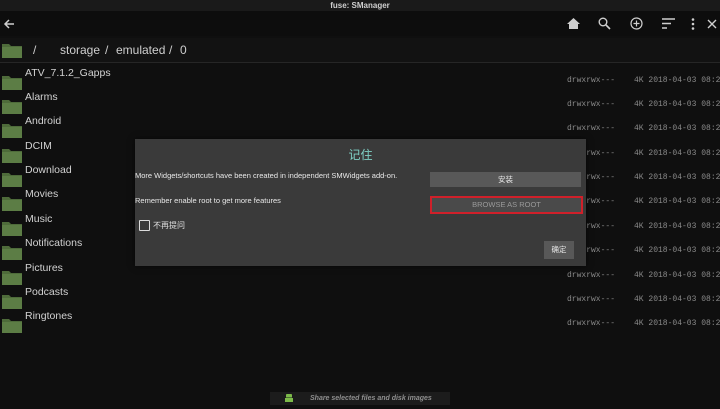 This screenshot has height=409, width=720. I want to click on list-item: Podcasts drwxrwx--- 4K 2018-04-03 08:21, so click(360, 300).